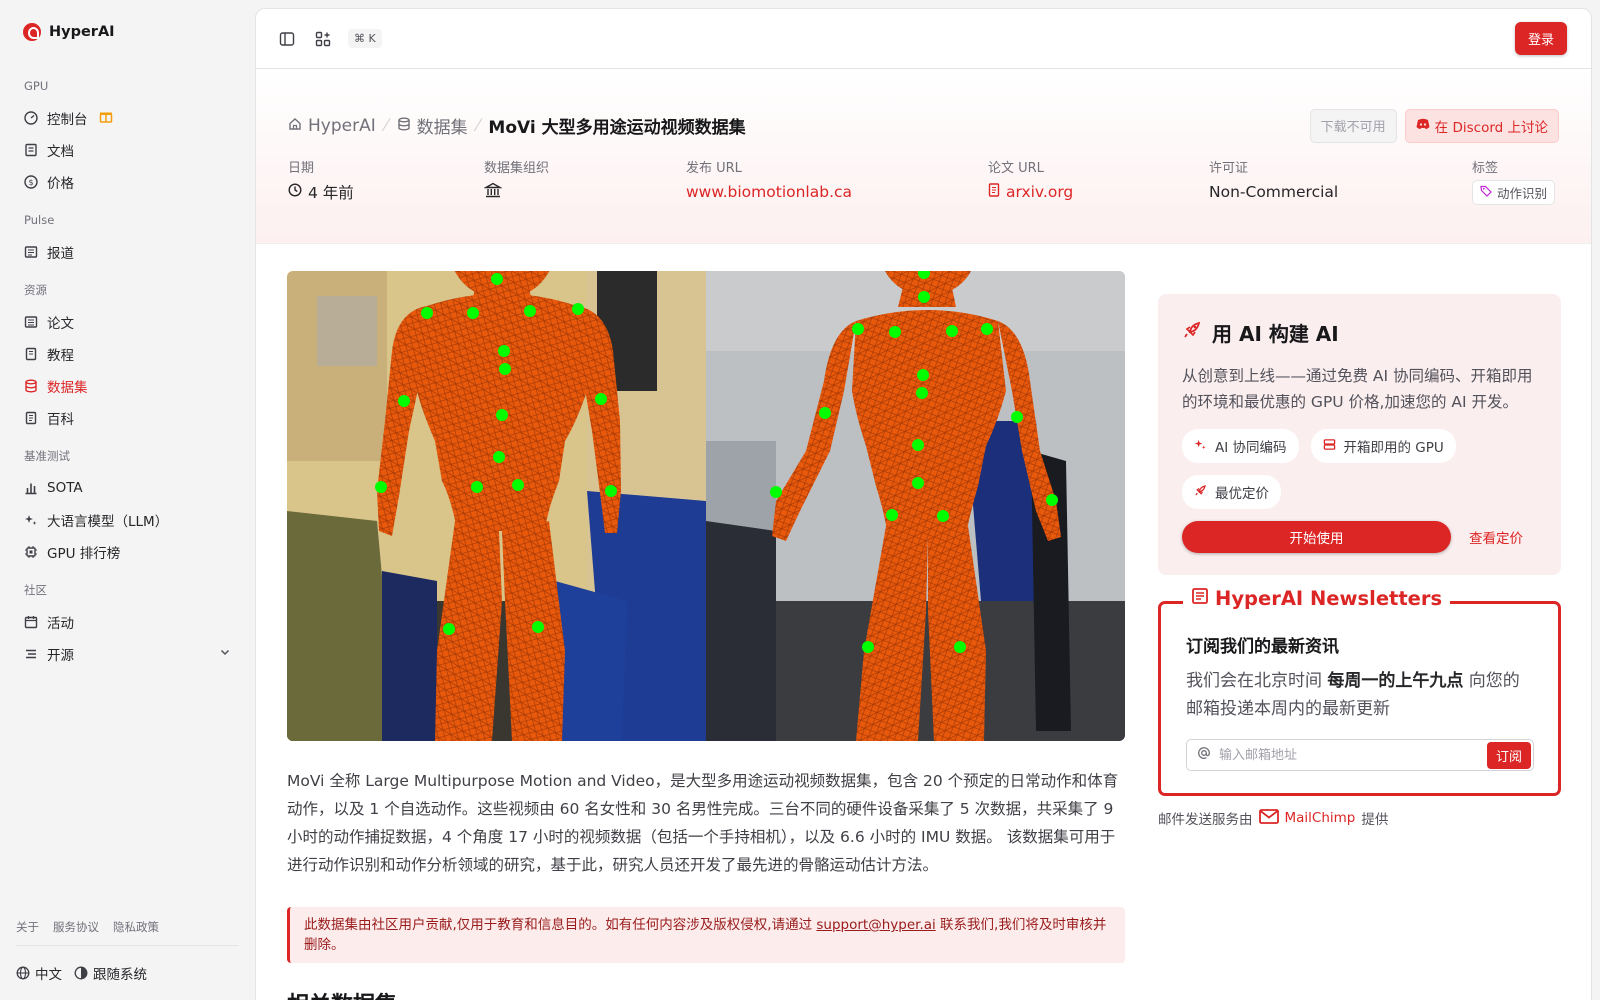  What do you see at coordinates (35, 290) in the screenshot?
I see `nav-section-resources-title: 资源` at bounding box center [35, 290].